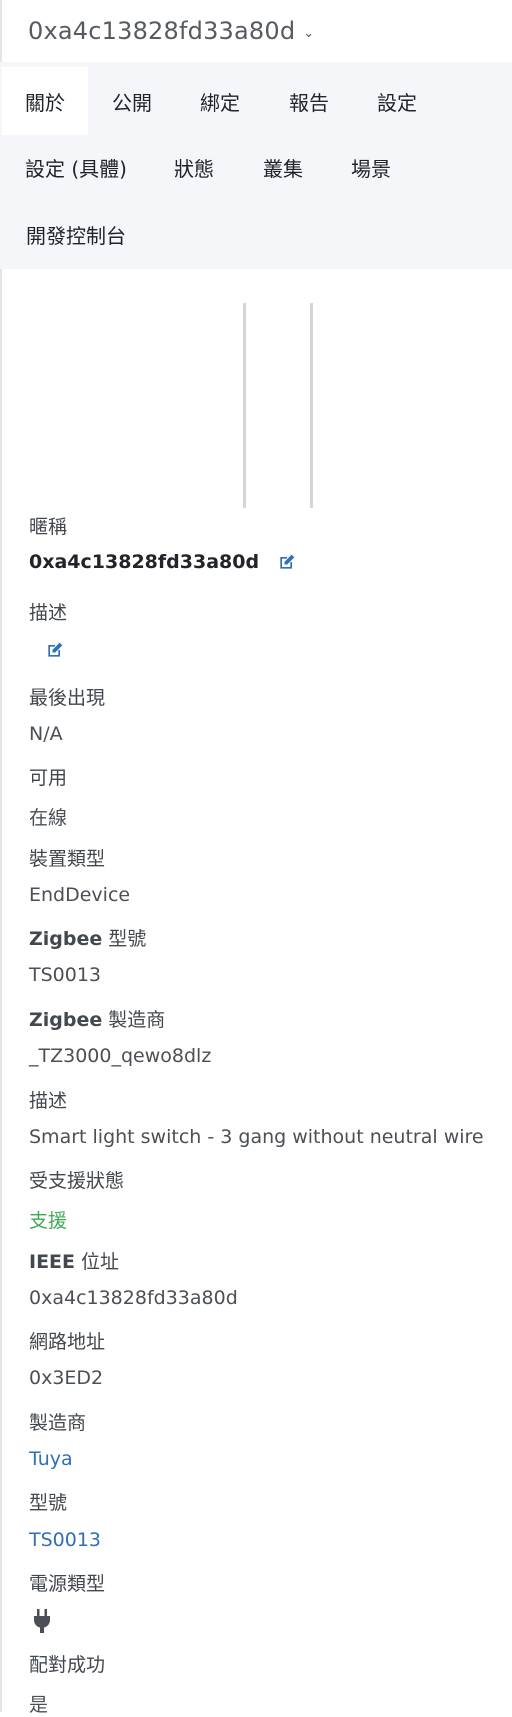 This screenshot has height=1717, width=512. I want to click on zigbee-model-value: TS0013, so click(65, 975).